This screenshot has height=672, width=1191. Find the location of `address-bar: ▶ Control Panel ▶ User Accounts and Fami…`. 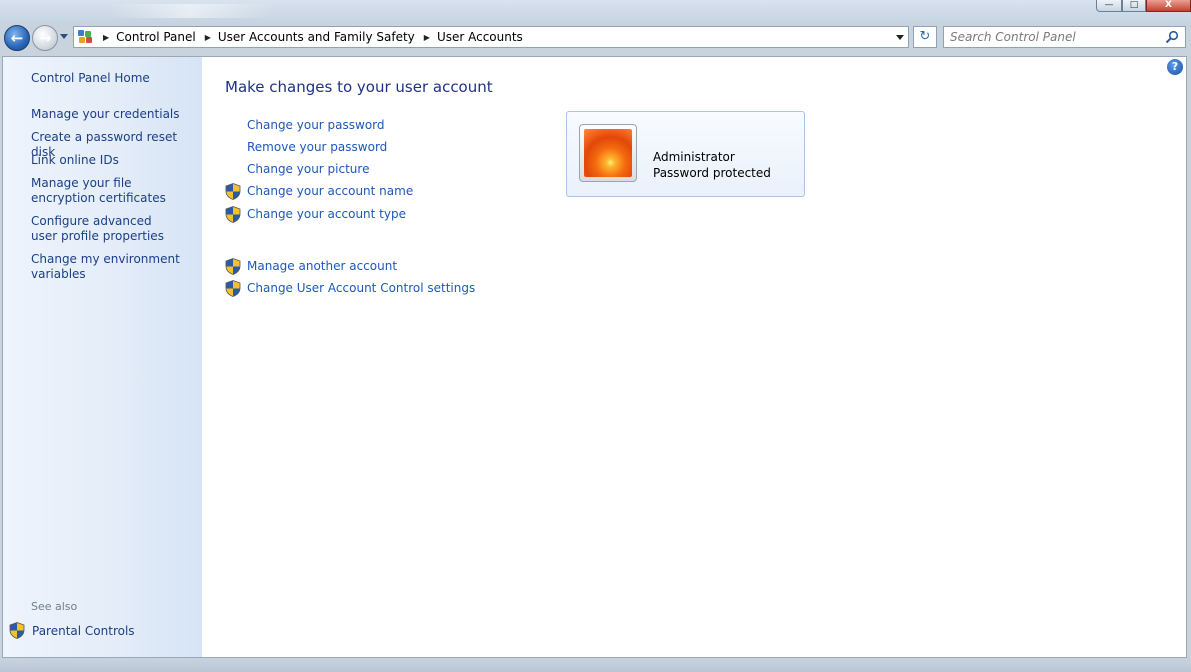

address-bar: ▶ Control Panel ▶ User Accounts and Fami… is located at coordinates (491, 37).